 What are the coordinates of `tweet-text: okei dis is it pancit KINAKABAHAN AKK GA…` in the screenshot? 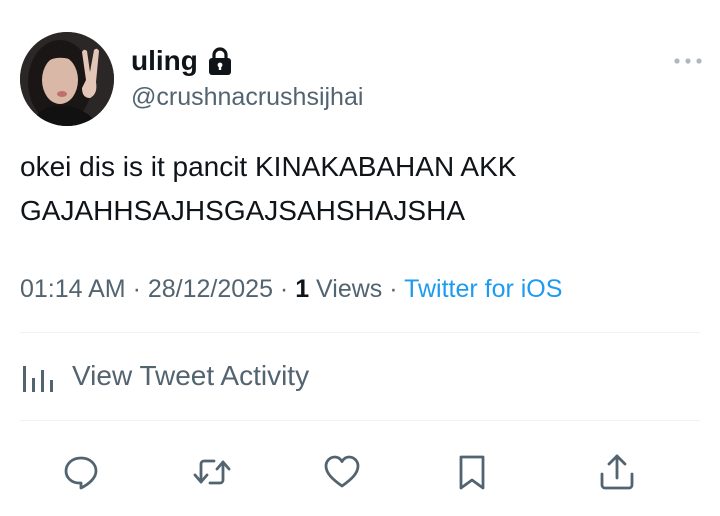 It's located at (268, 188).